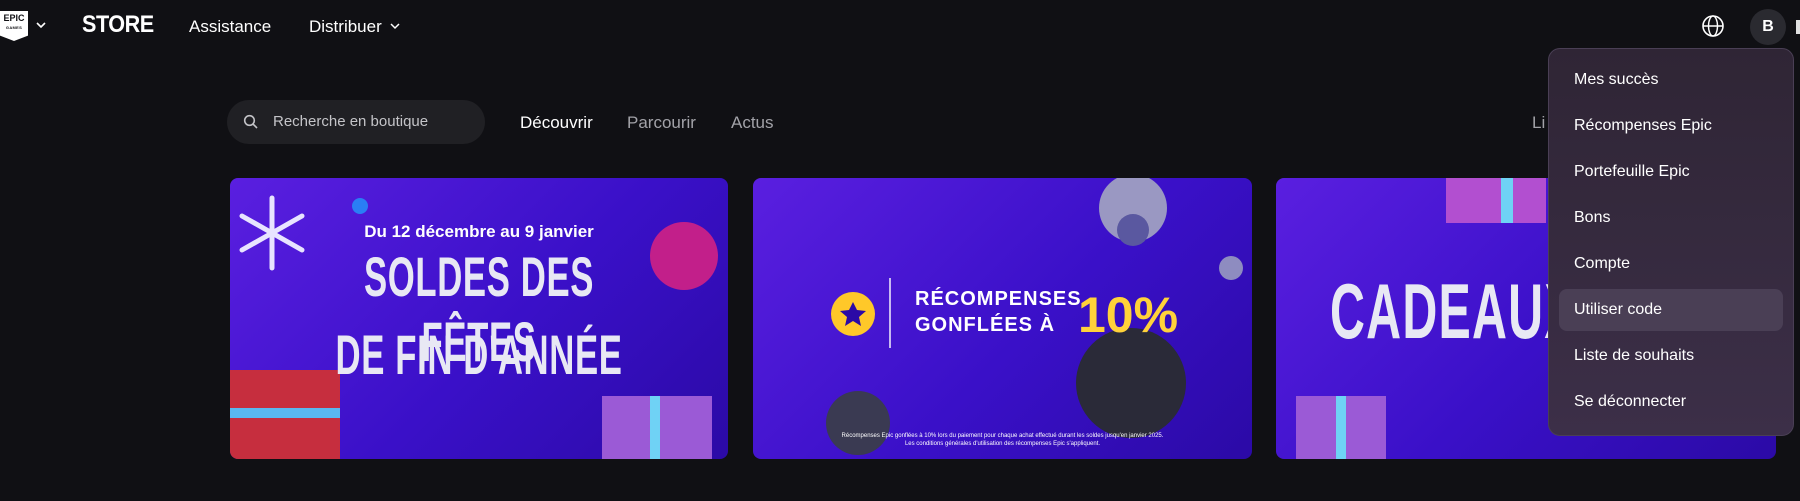  I want to click on edge-marker, so click(1798, 27).